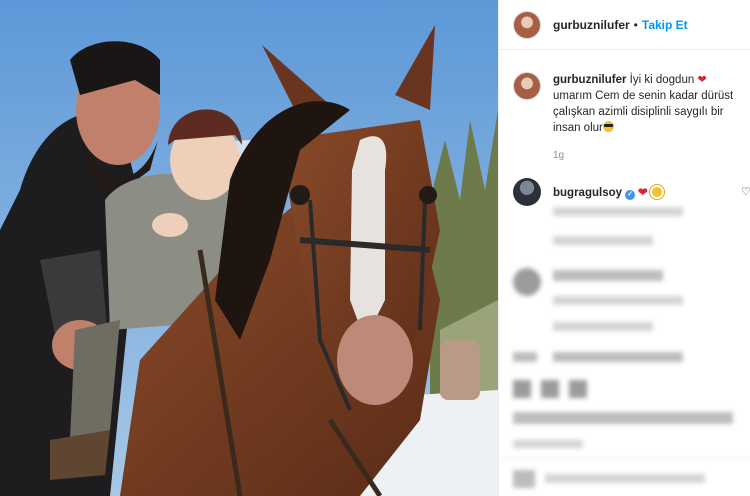 This screenshot has height=496, width=750. I want to click on blurred-date, so click(548, 444).